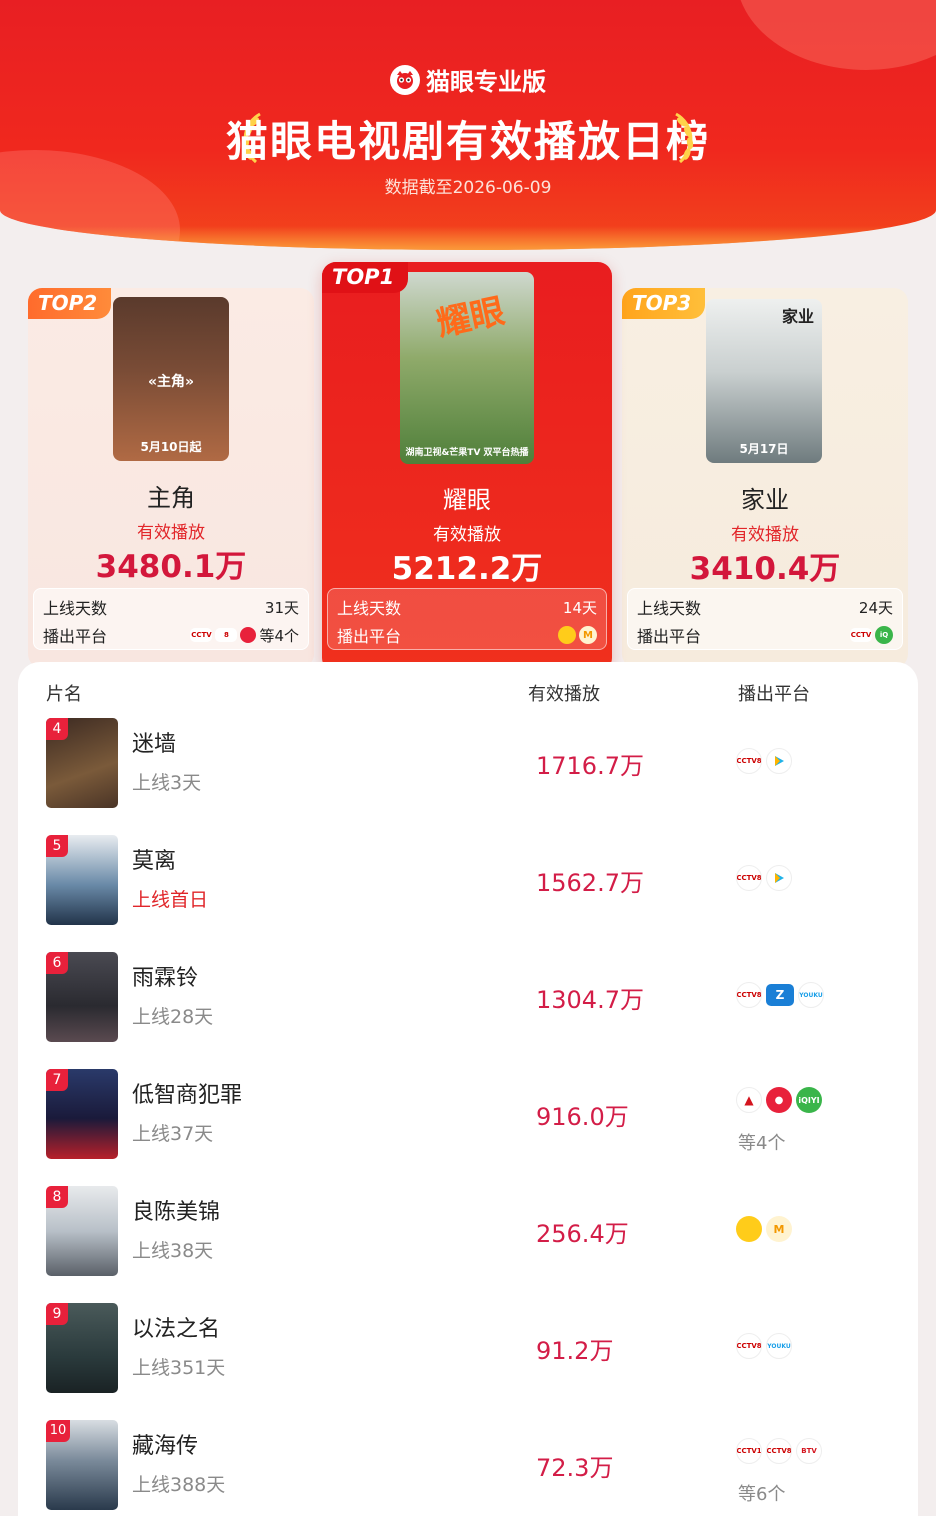 The height and width of the screenshot is (1516, 936). Describe the element at coordinates (779, 1100) in the screenshot. I see `platform-icons: ▲ ● iQIYI` at that location.